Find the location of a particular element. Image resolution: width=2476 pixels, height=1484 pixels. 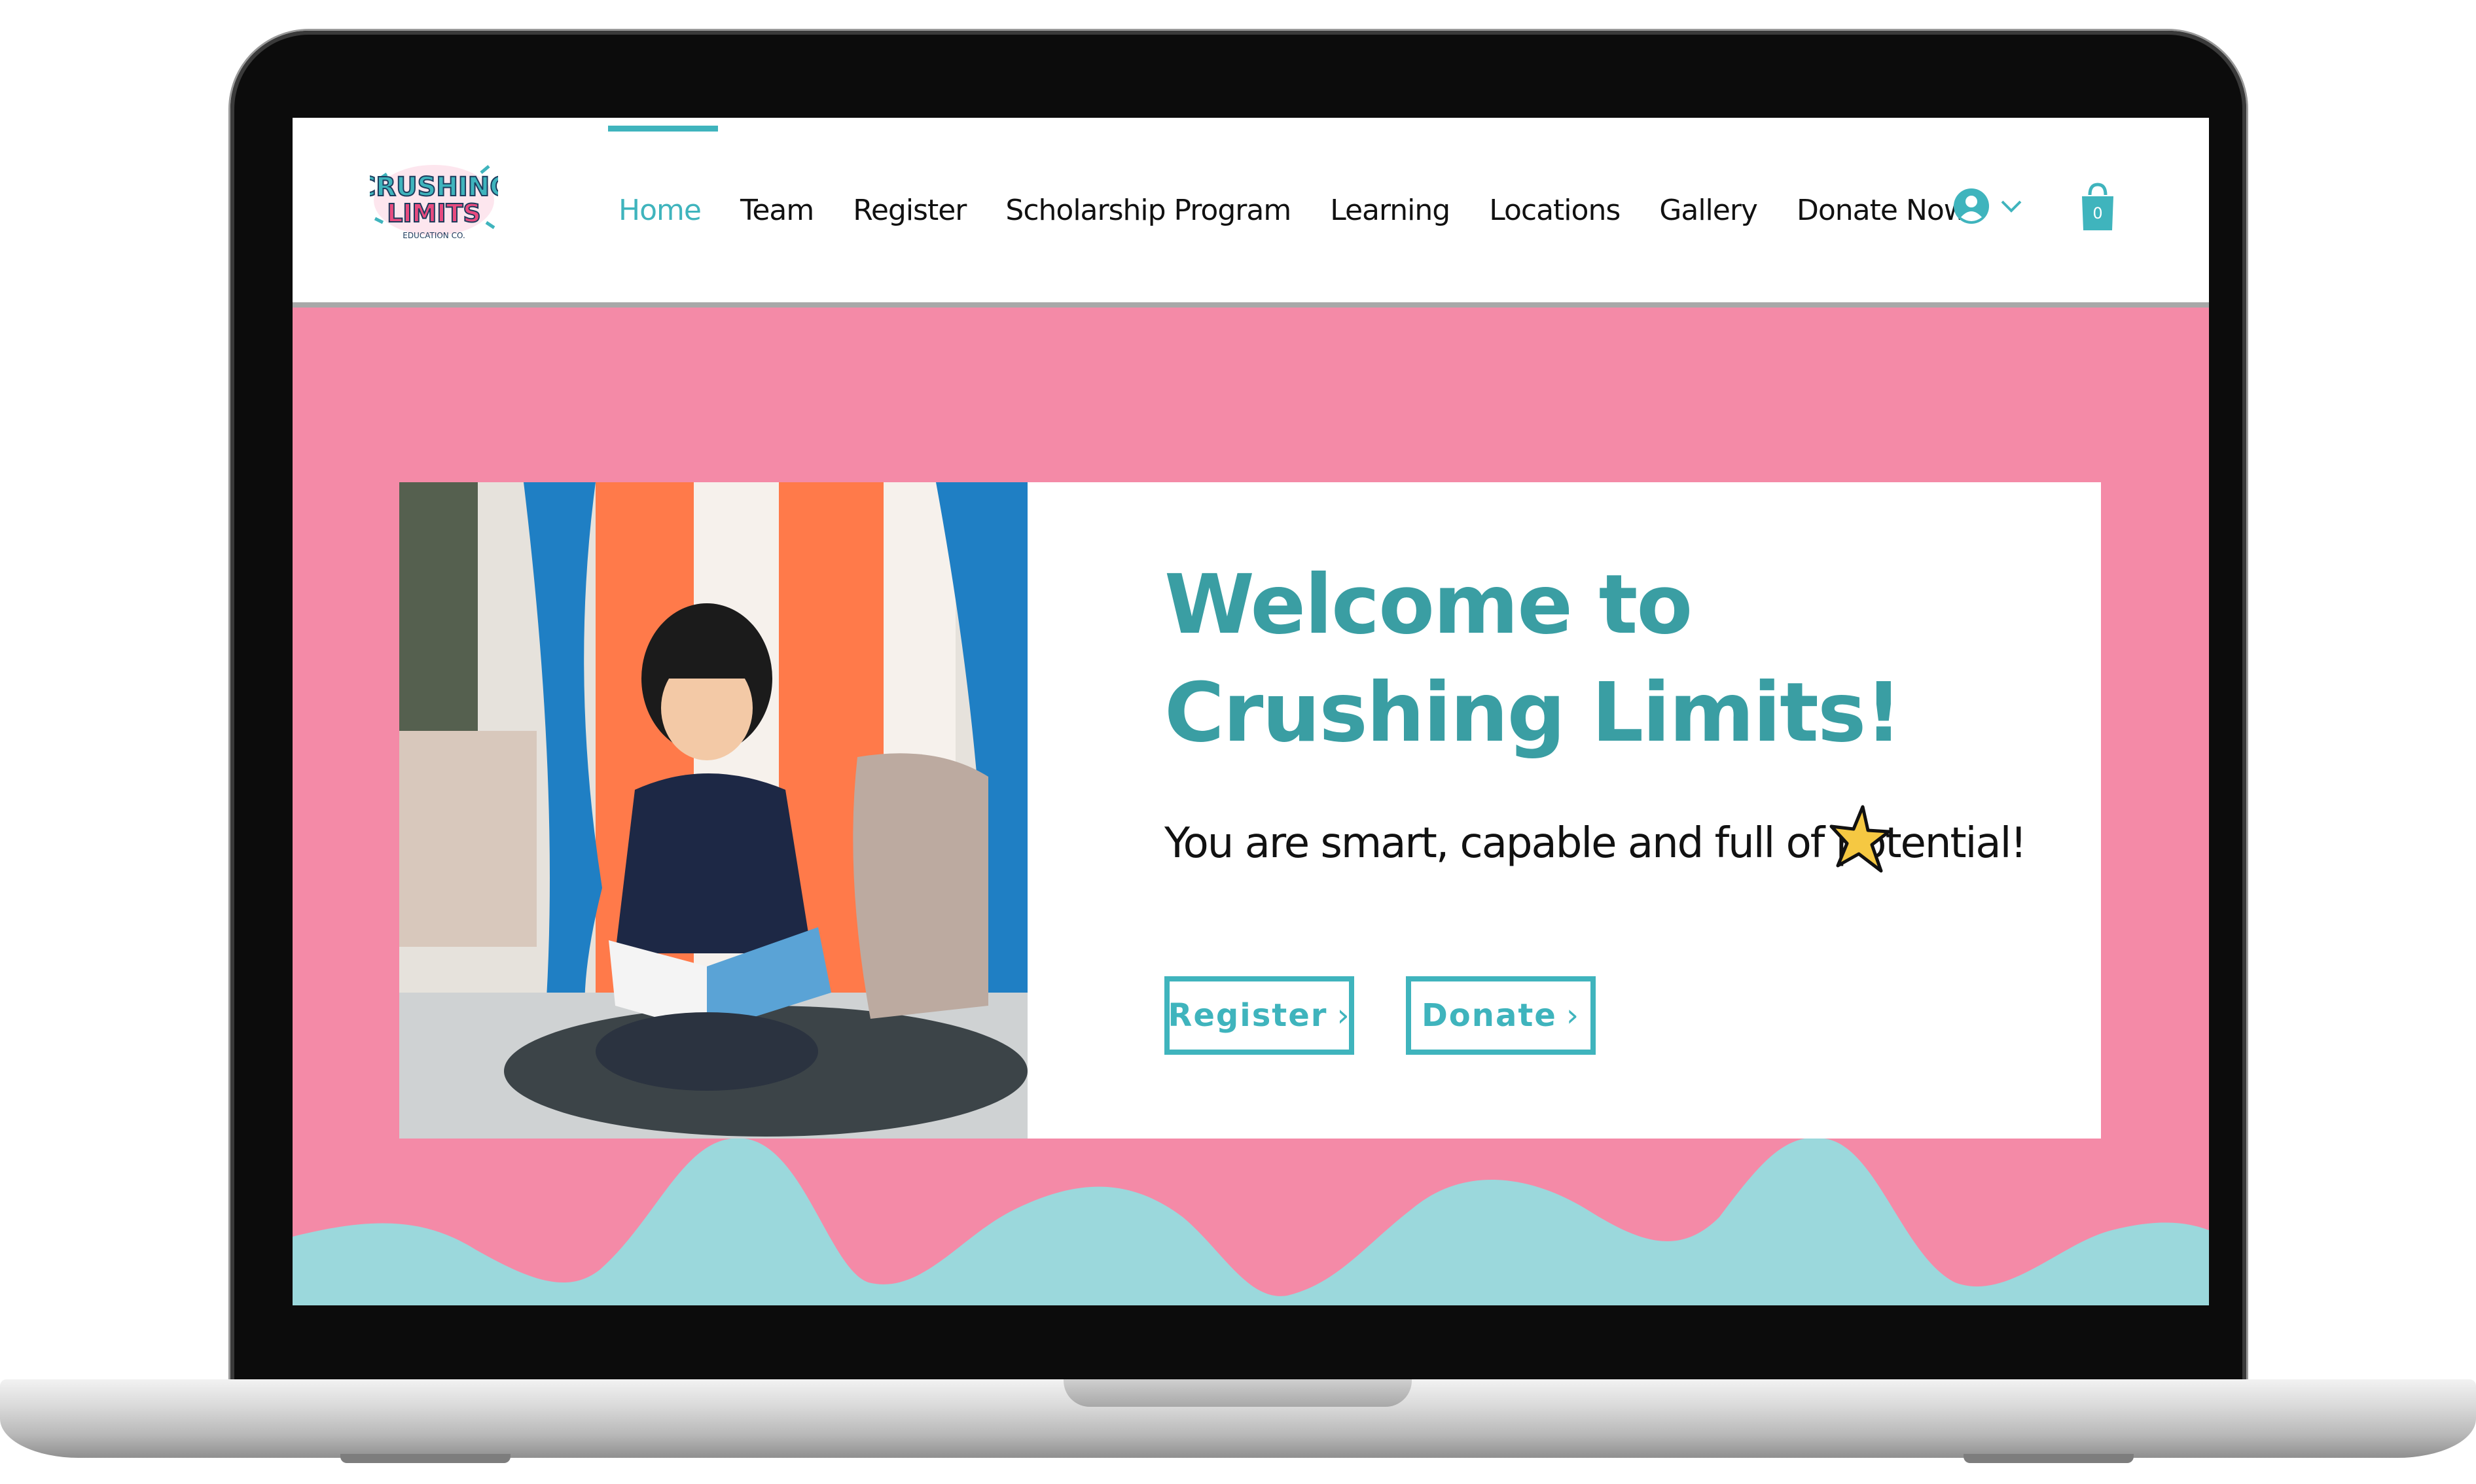

laptop-foot-left is located at coordinates (425, 1459).